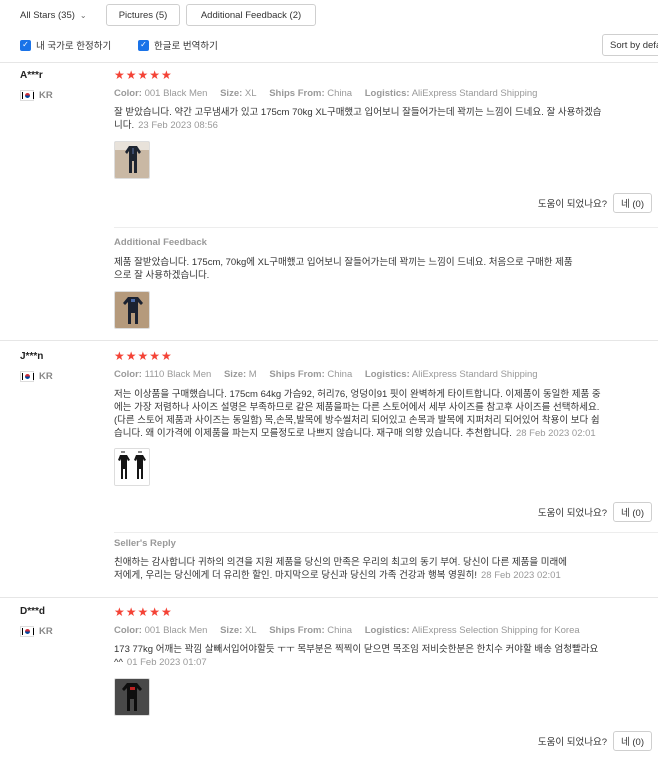  What do you see at coordinates (160, 242) in the screenshot?
I see `additional-feedback-label: Additional Feedback` at bounding box center [160, 242].